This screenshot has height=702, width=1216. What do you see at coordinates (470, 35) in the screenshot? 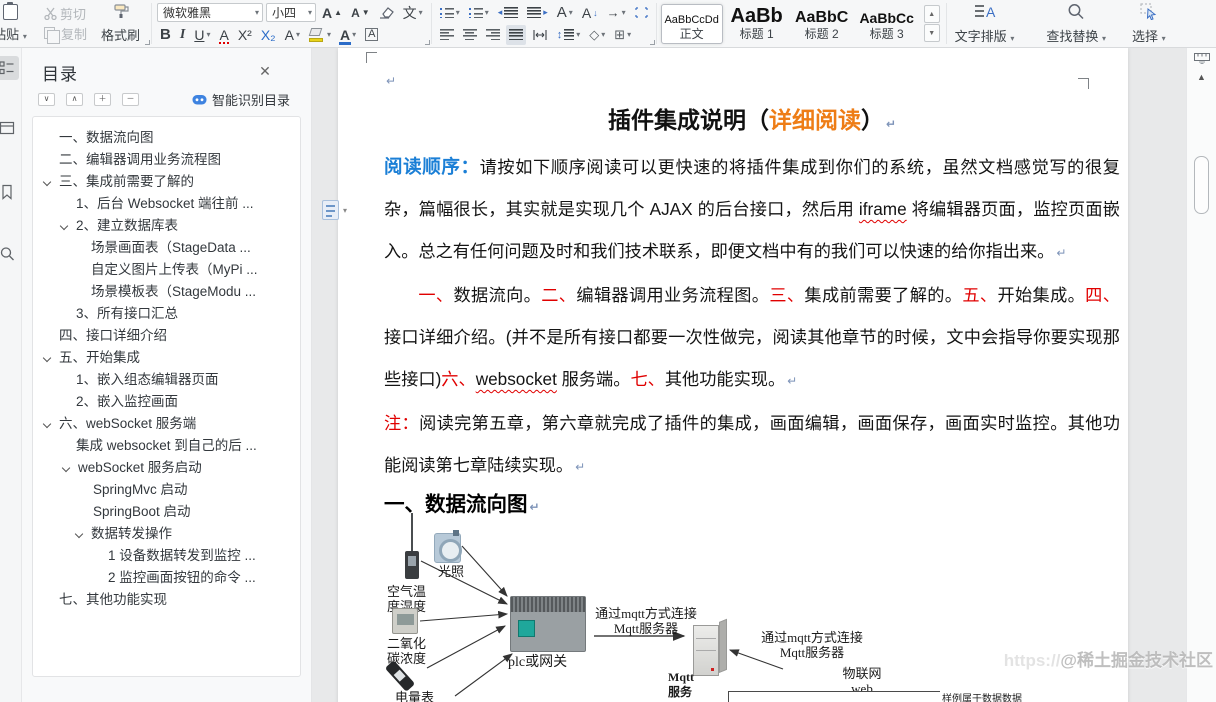
I see `align-center-button` at bounding box center [470, 35].